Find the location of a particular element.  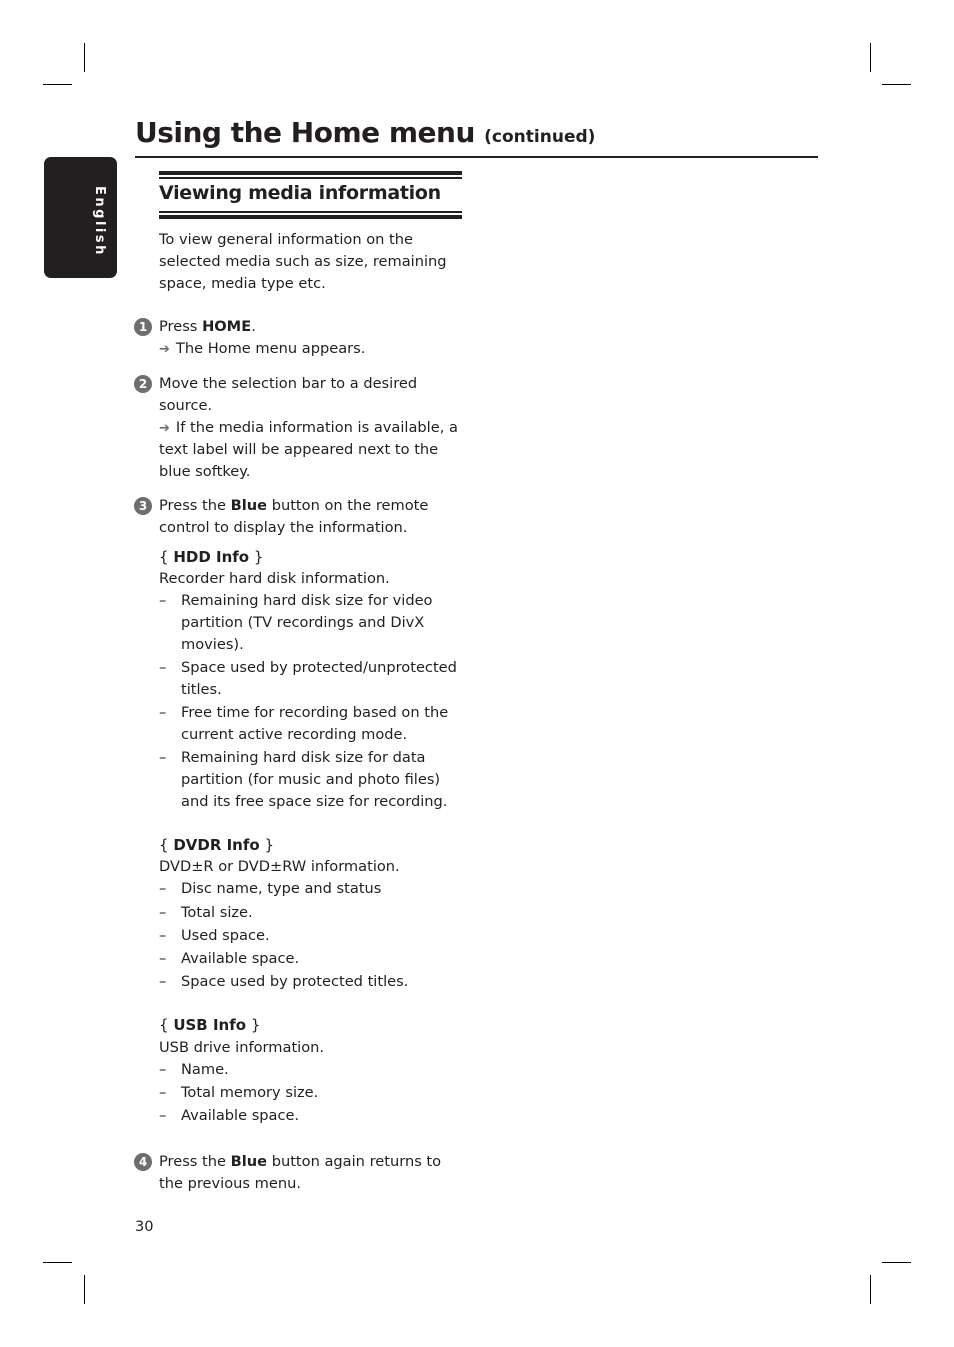

option-heading: { HDD Info } is located at coordinates (309, 558).